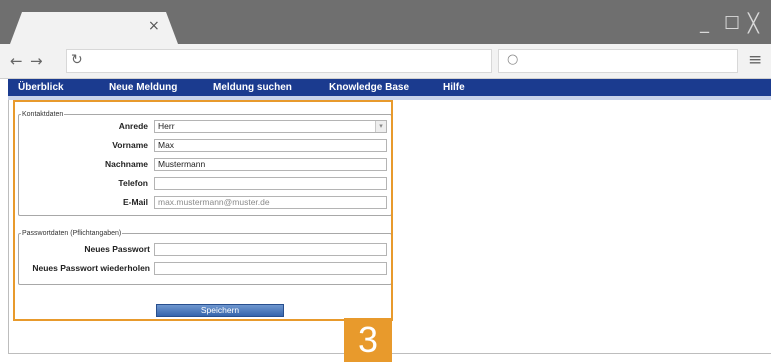  I want to click on step-badge: 3, so click(368, 340).